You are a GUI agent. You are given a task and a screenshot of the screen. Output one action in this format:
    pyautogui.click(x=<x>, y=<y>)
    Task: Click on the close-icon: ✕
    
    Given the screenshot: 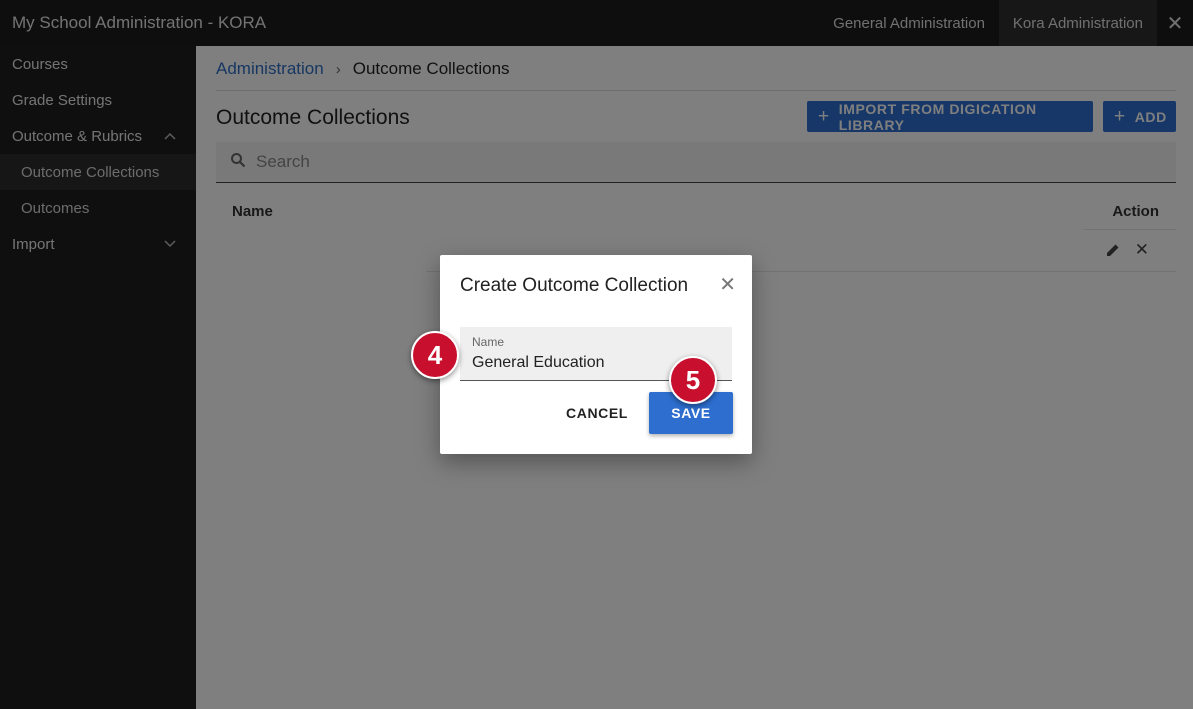 What is the action you would take?
    pyautogui.click(x=727, y=284)
    